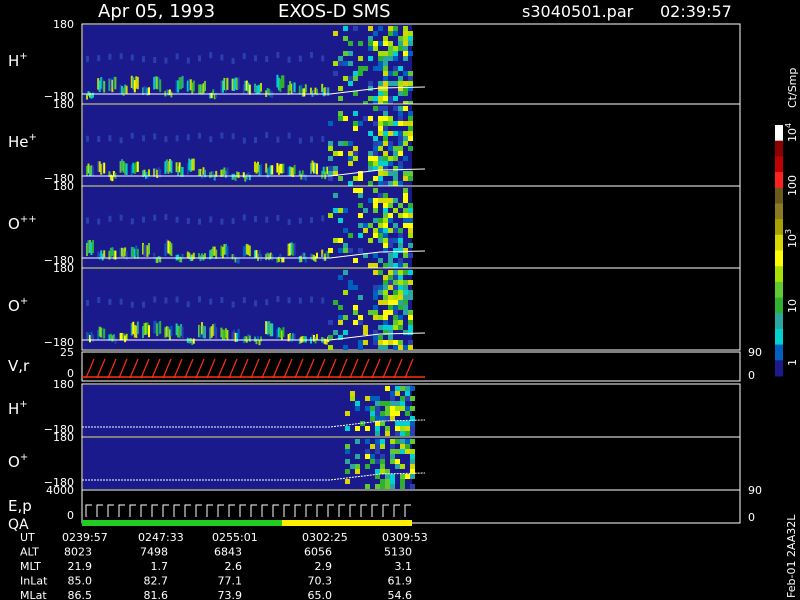  Describe the element at coordinates (398, 552) in the screenshot. I see `ephemeris-value: 5130` at that location.